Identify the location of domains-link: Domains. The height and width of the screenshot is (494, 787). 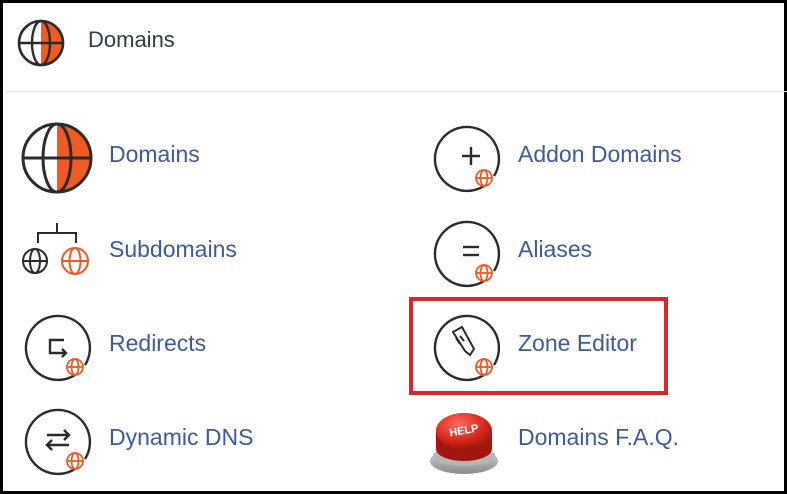
(197, 158).